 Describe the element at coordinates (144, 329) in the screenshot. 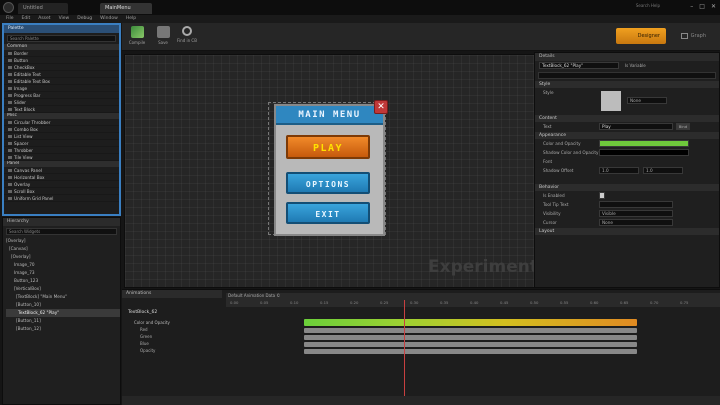

I see `channel-red: Red` at that location.